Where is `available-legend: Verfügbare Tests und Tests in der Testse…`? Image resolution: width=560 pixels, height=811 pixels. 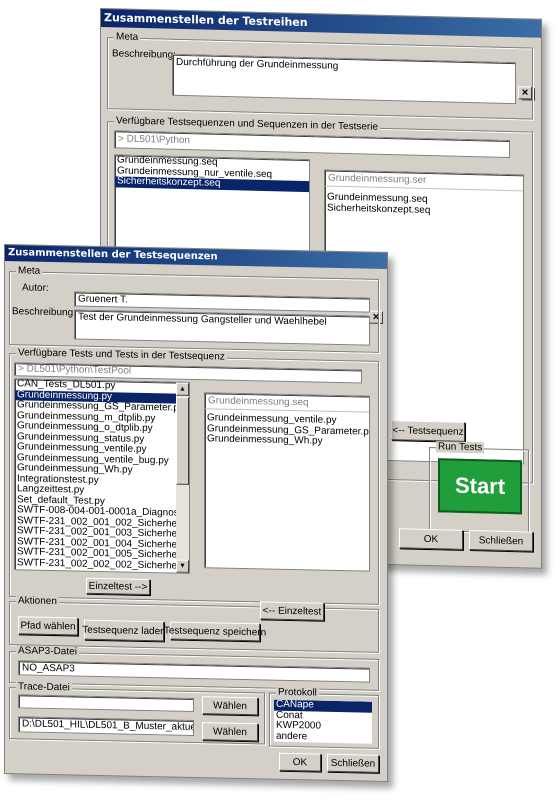 available-legend: Verfügbare Tests und Tests in der Testse… is located at coordinates (121, 355).